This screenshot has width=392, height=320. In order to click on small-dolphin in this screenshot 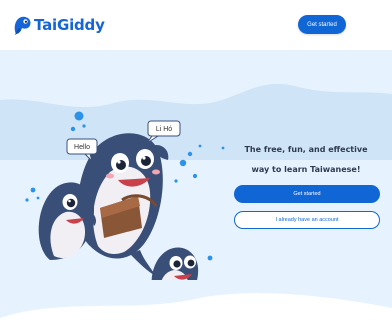, I will do `click(175, 263)`.